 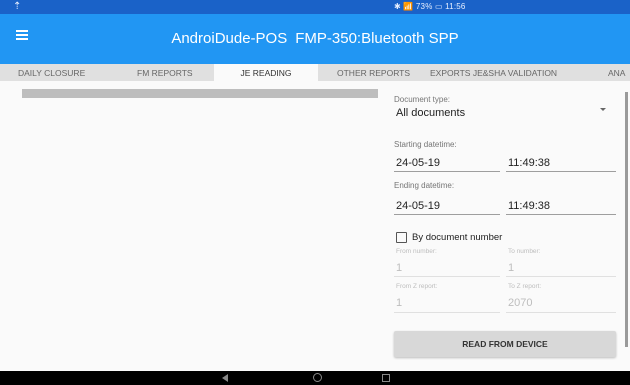 I want to click on app-bar: AndroiDude-POS FMP-350:Bluetooth SPP, so click(x=315, y=39).